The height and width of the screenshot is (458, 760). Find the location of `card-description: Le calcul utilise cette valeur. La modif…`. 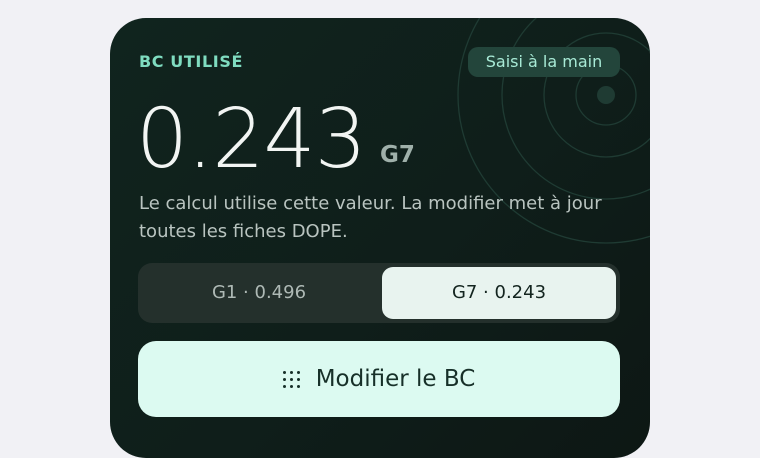

card-description: Le calcul utilise cette valeur. La modif… is located at coordinates (370, 217).